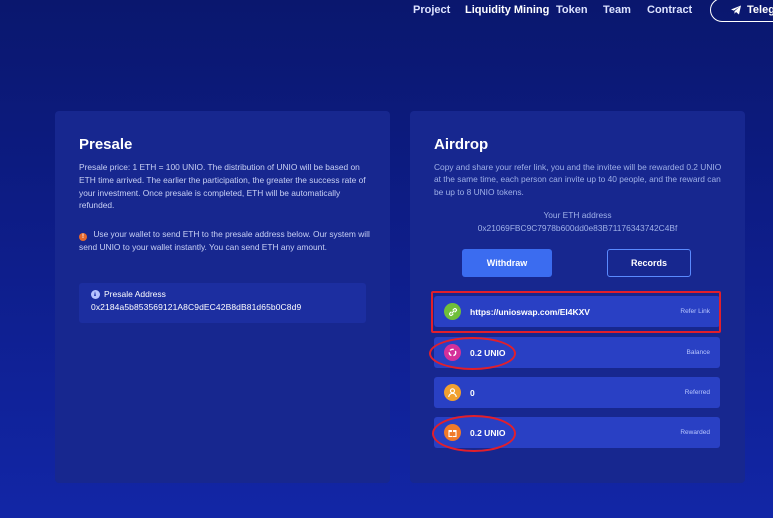 This screenshot has width=773, height=518. Describe the element at coordinates (760, 10) in the screenshot. I see `telegram-label: Telegr` at that location.